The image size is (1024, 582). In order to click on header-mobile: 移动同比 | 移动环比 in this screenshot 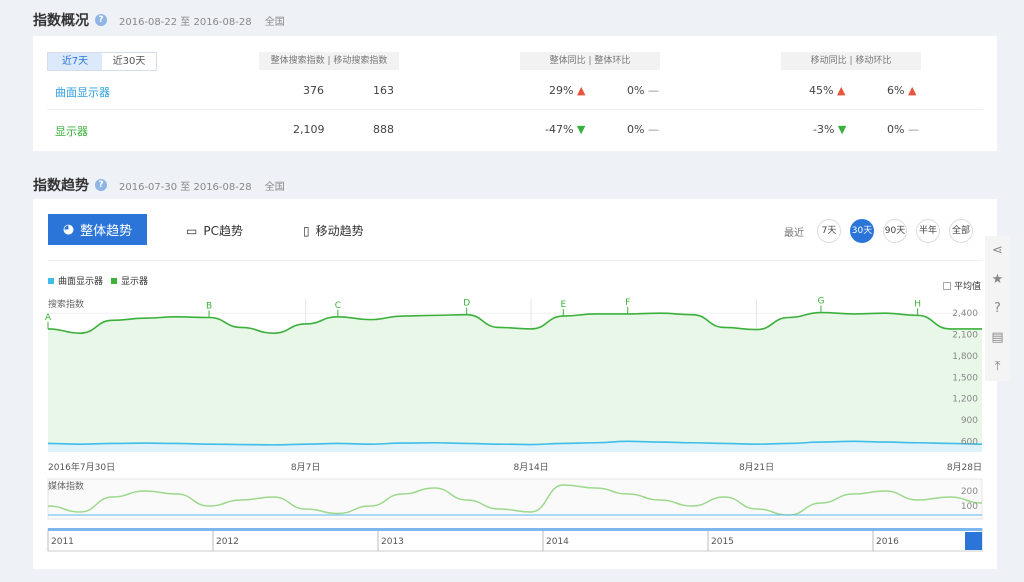, I will do `click(851, 61)`.